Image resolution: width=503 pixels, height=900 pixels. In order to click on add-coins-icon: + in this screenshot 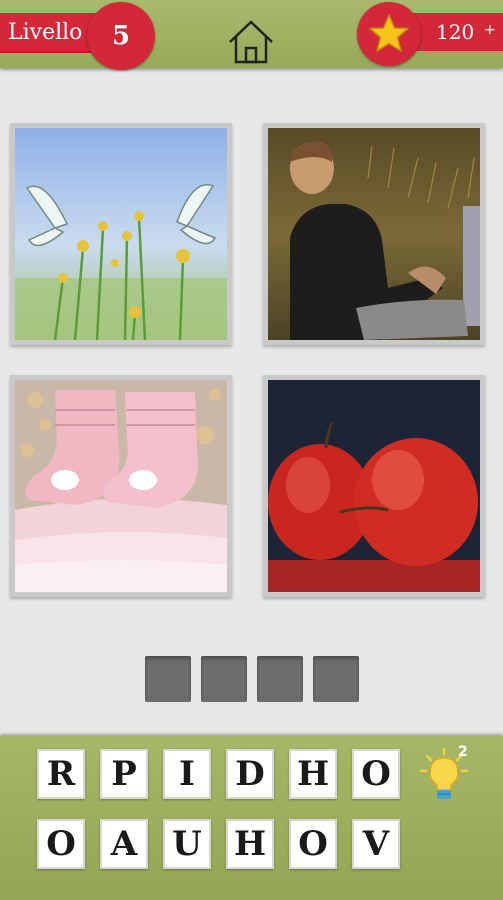, I will do `click(490, 30)`.